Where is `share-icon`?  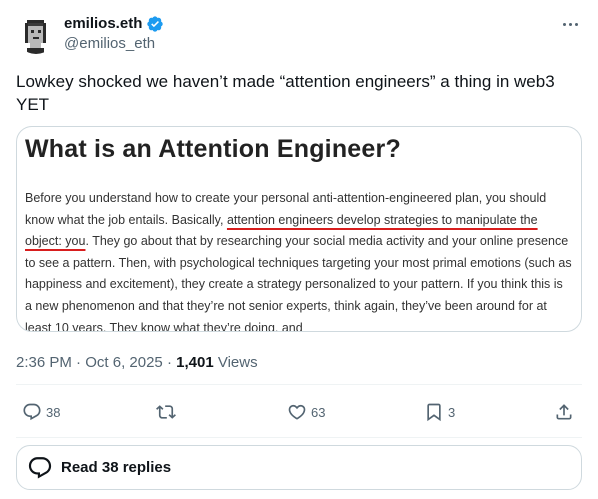
share-icon is located at coordinates (564, 412).